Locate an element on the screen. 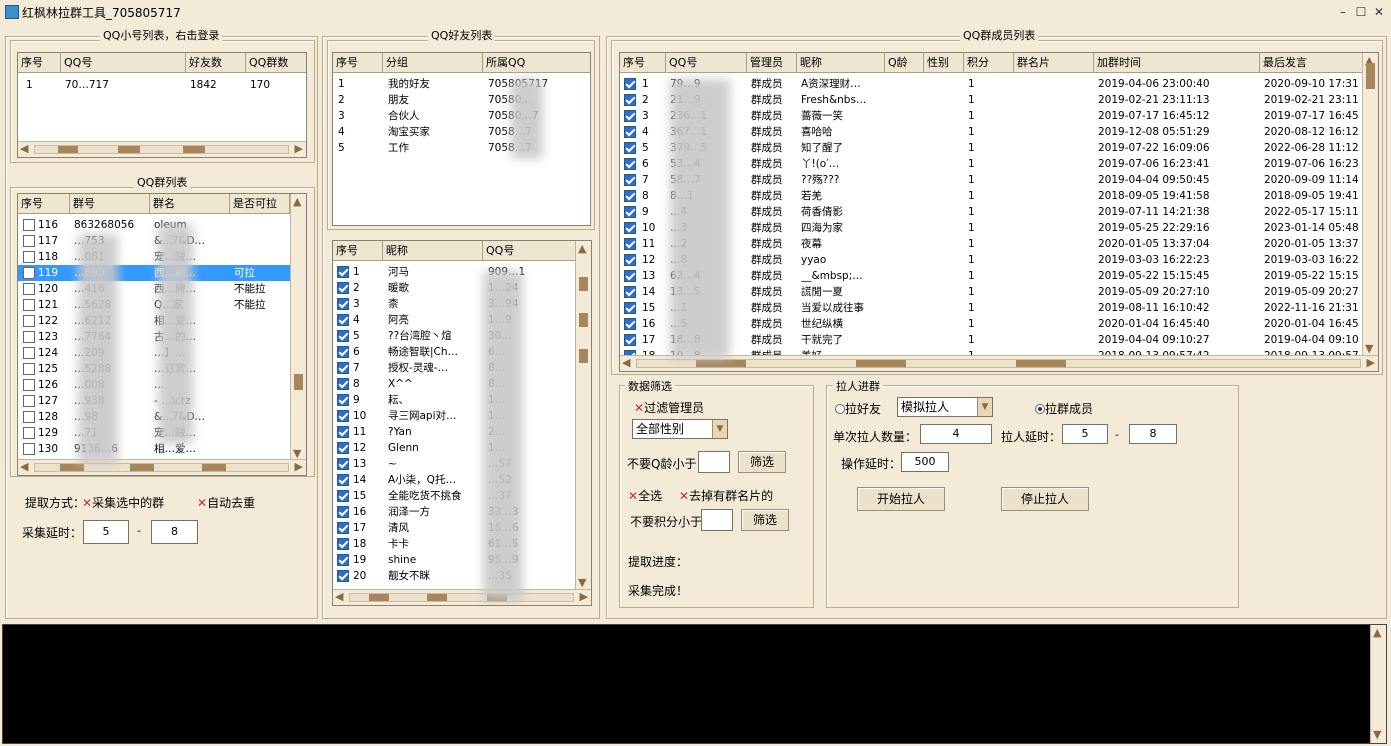  pull-mode-select: 模拟拉人 ▼ is located at coordinates (945, 407).